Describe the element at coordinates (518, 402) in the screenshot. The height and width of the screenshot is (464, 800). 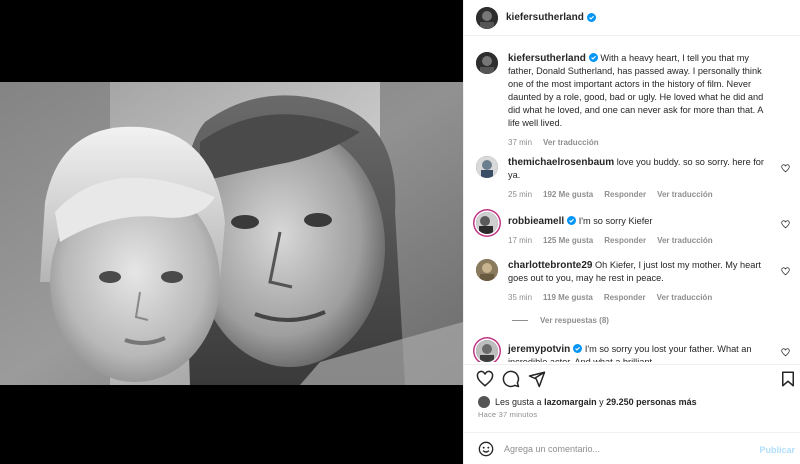
I see `likes-prefix: Les gusta a` at that location.